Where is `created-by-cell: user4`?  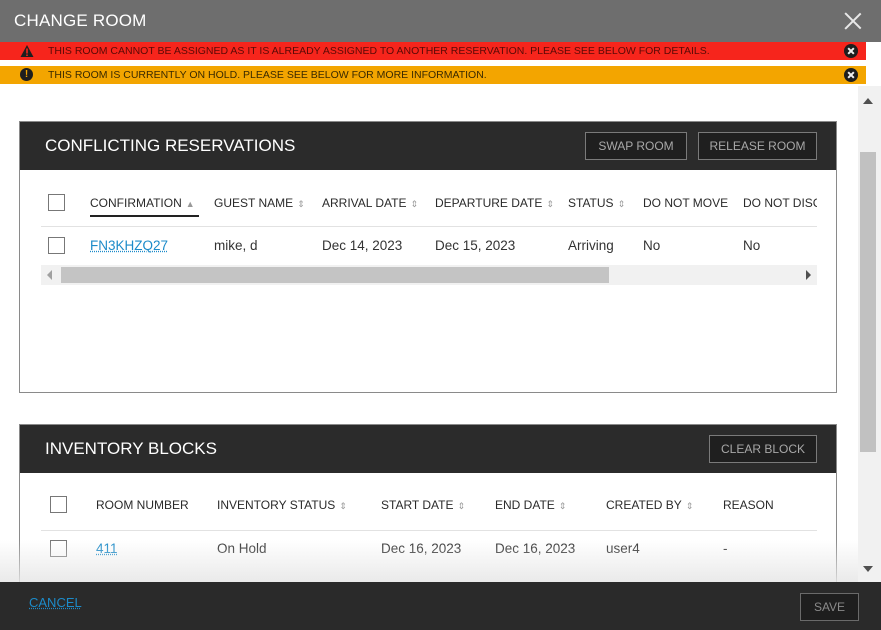
created-by-cell: user4 is located at coordinates (623, 548).